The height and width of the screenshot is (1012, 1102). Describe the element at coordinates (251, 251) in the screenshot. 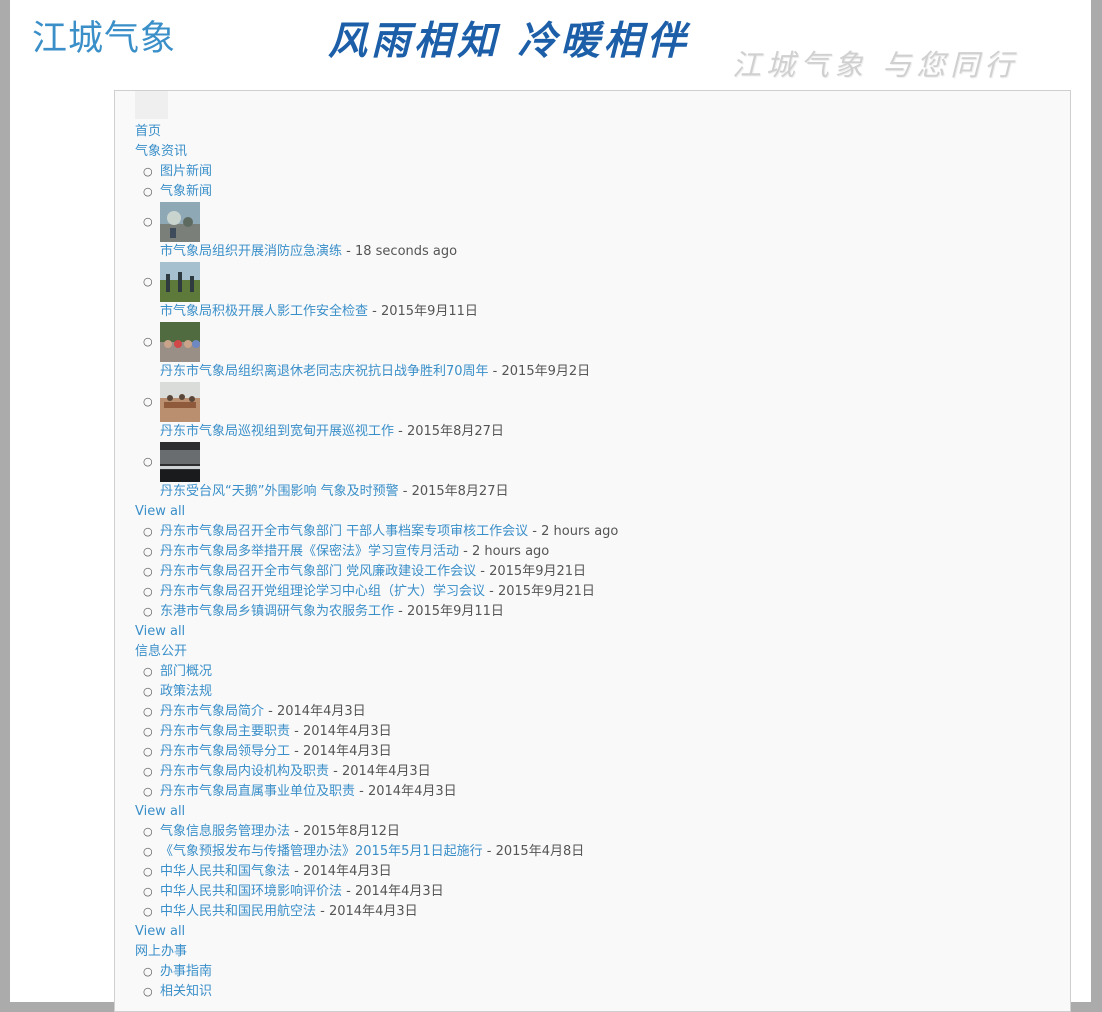

I see `news-title-link: 市气象局组织开展消防应急演练` at that location.